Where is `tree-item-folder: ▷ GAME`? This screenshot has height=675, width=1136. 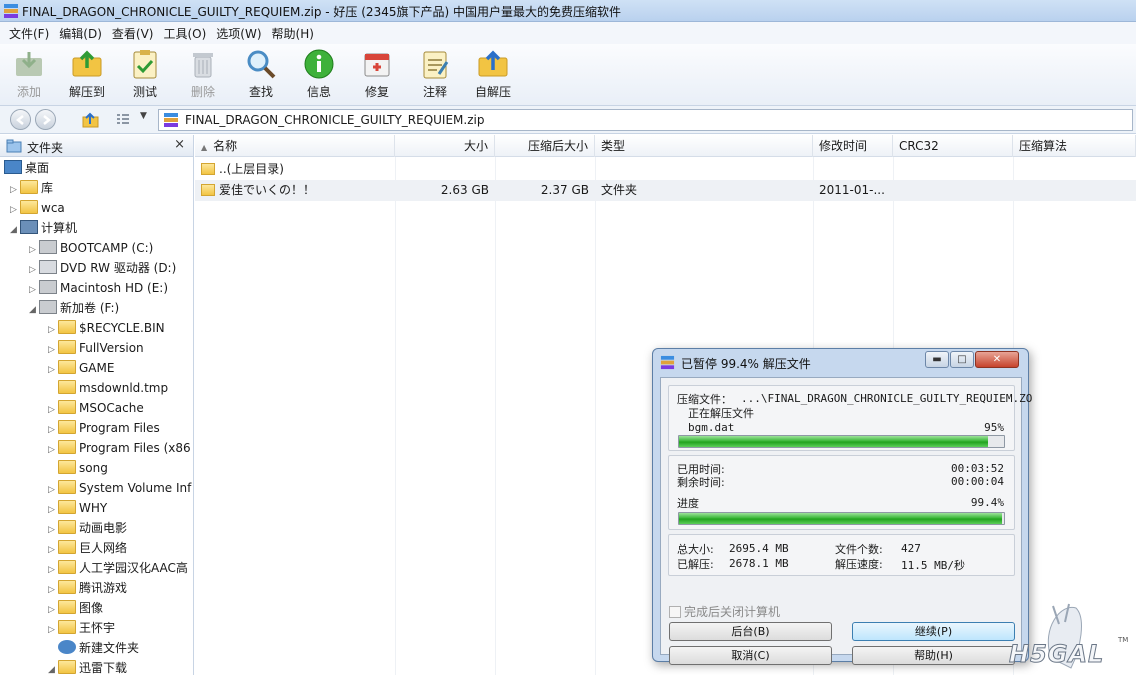 tree-item-folder: ▷ GAME is located at coordinates (81, 368).